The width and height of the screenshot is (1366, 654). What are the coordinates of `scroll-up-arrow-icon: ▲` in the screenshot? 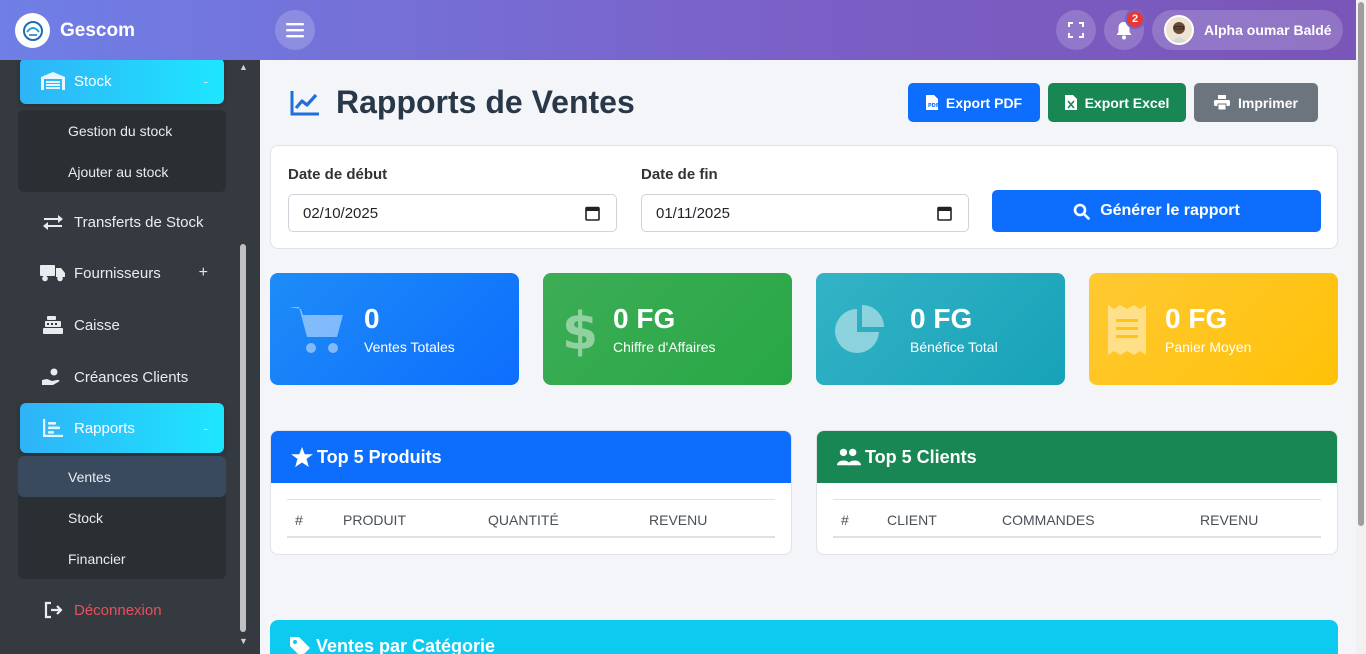 It's located at (243, 67).